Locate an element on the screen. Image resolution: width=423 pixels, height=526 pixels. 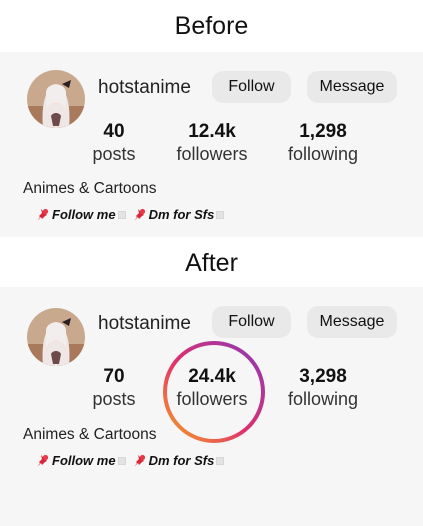
posts-count: 40 is located at coordinates (114, 131).